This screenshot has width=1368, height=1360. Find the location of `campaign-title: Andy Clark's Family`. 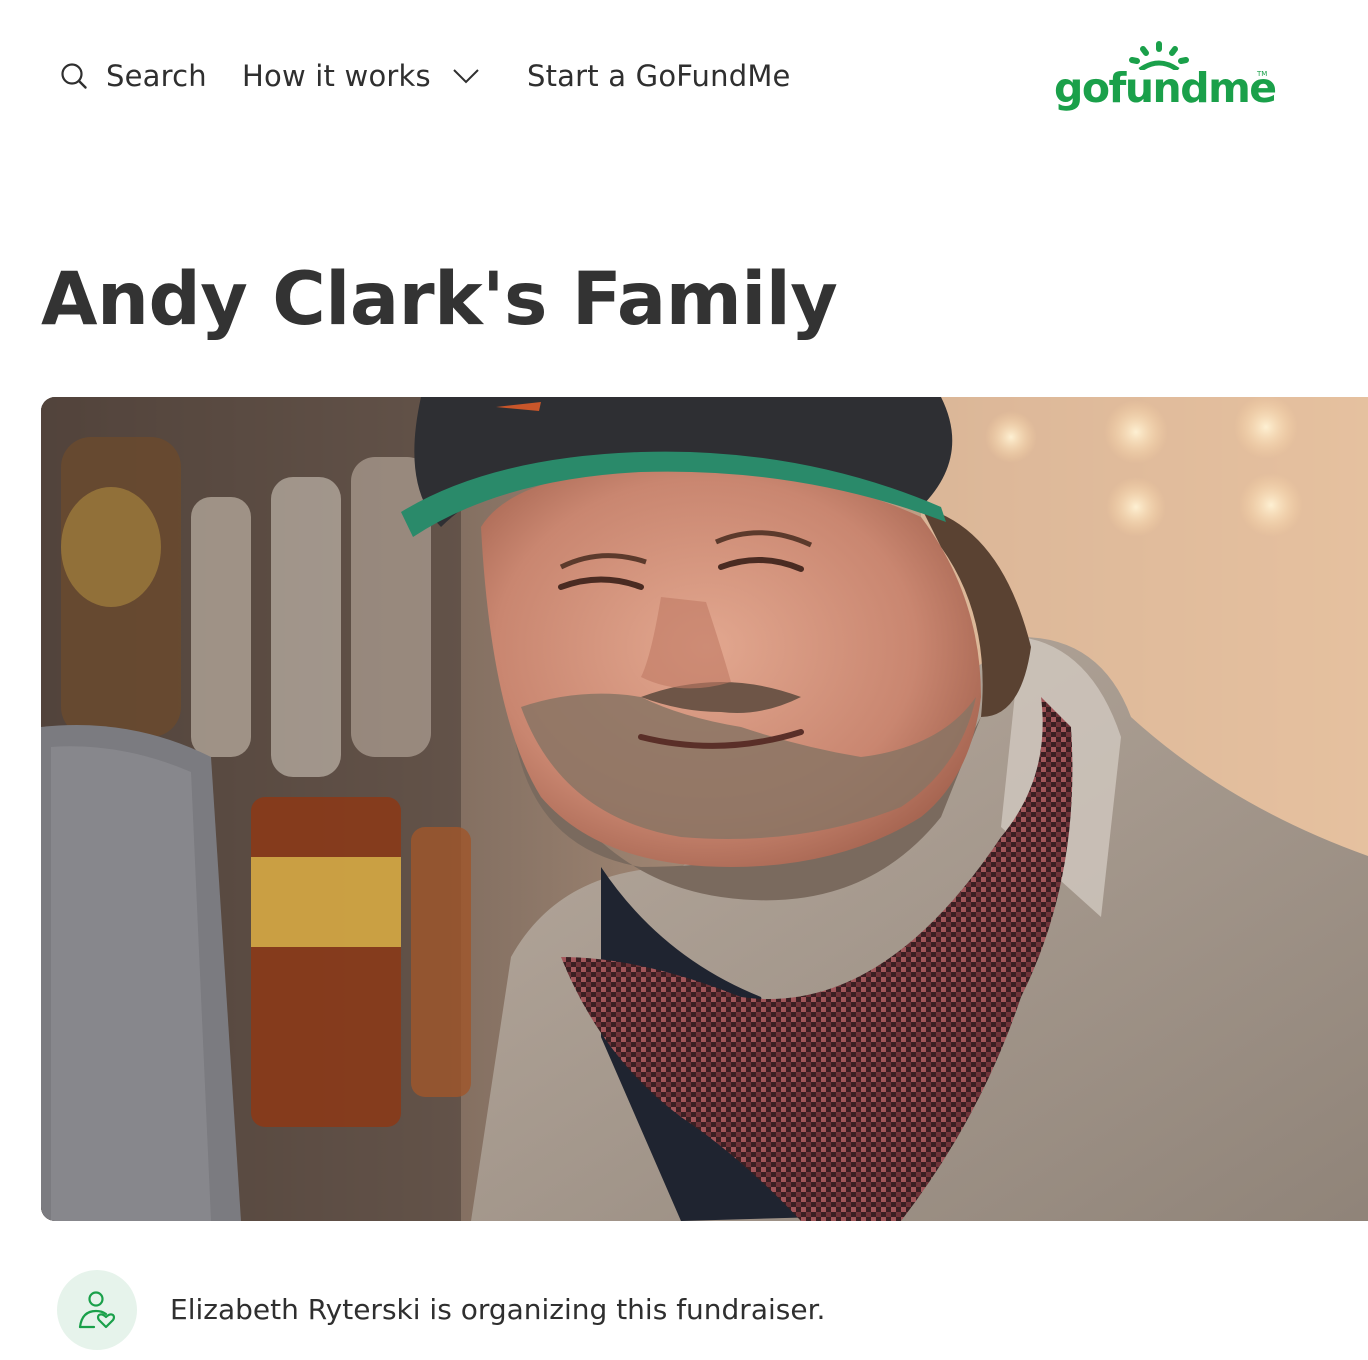

campaign-title: Andy Clark's Family is located at coordinates (439, 299).